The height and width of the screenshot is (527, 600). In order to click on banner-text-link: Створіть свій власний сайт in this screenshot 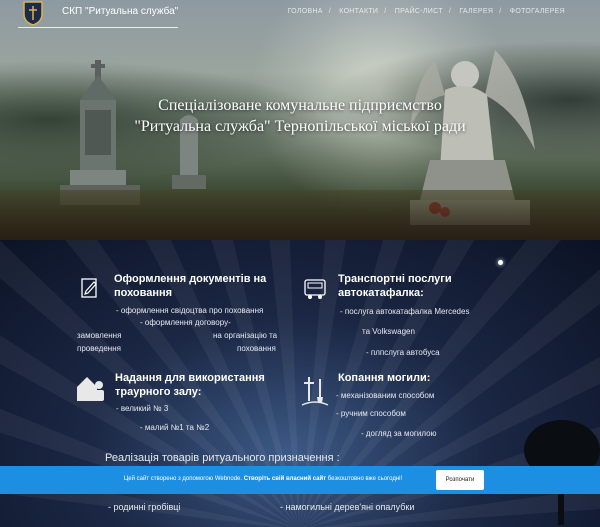, I will do `click(285, 479)`.